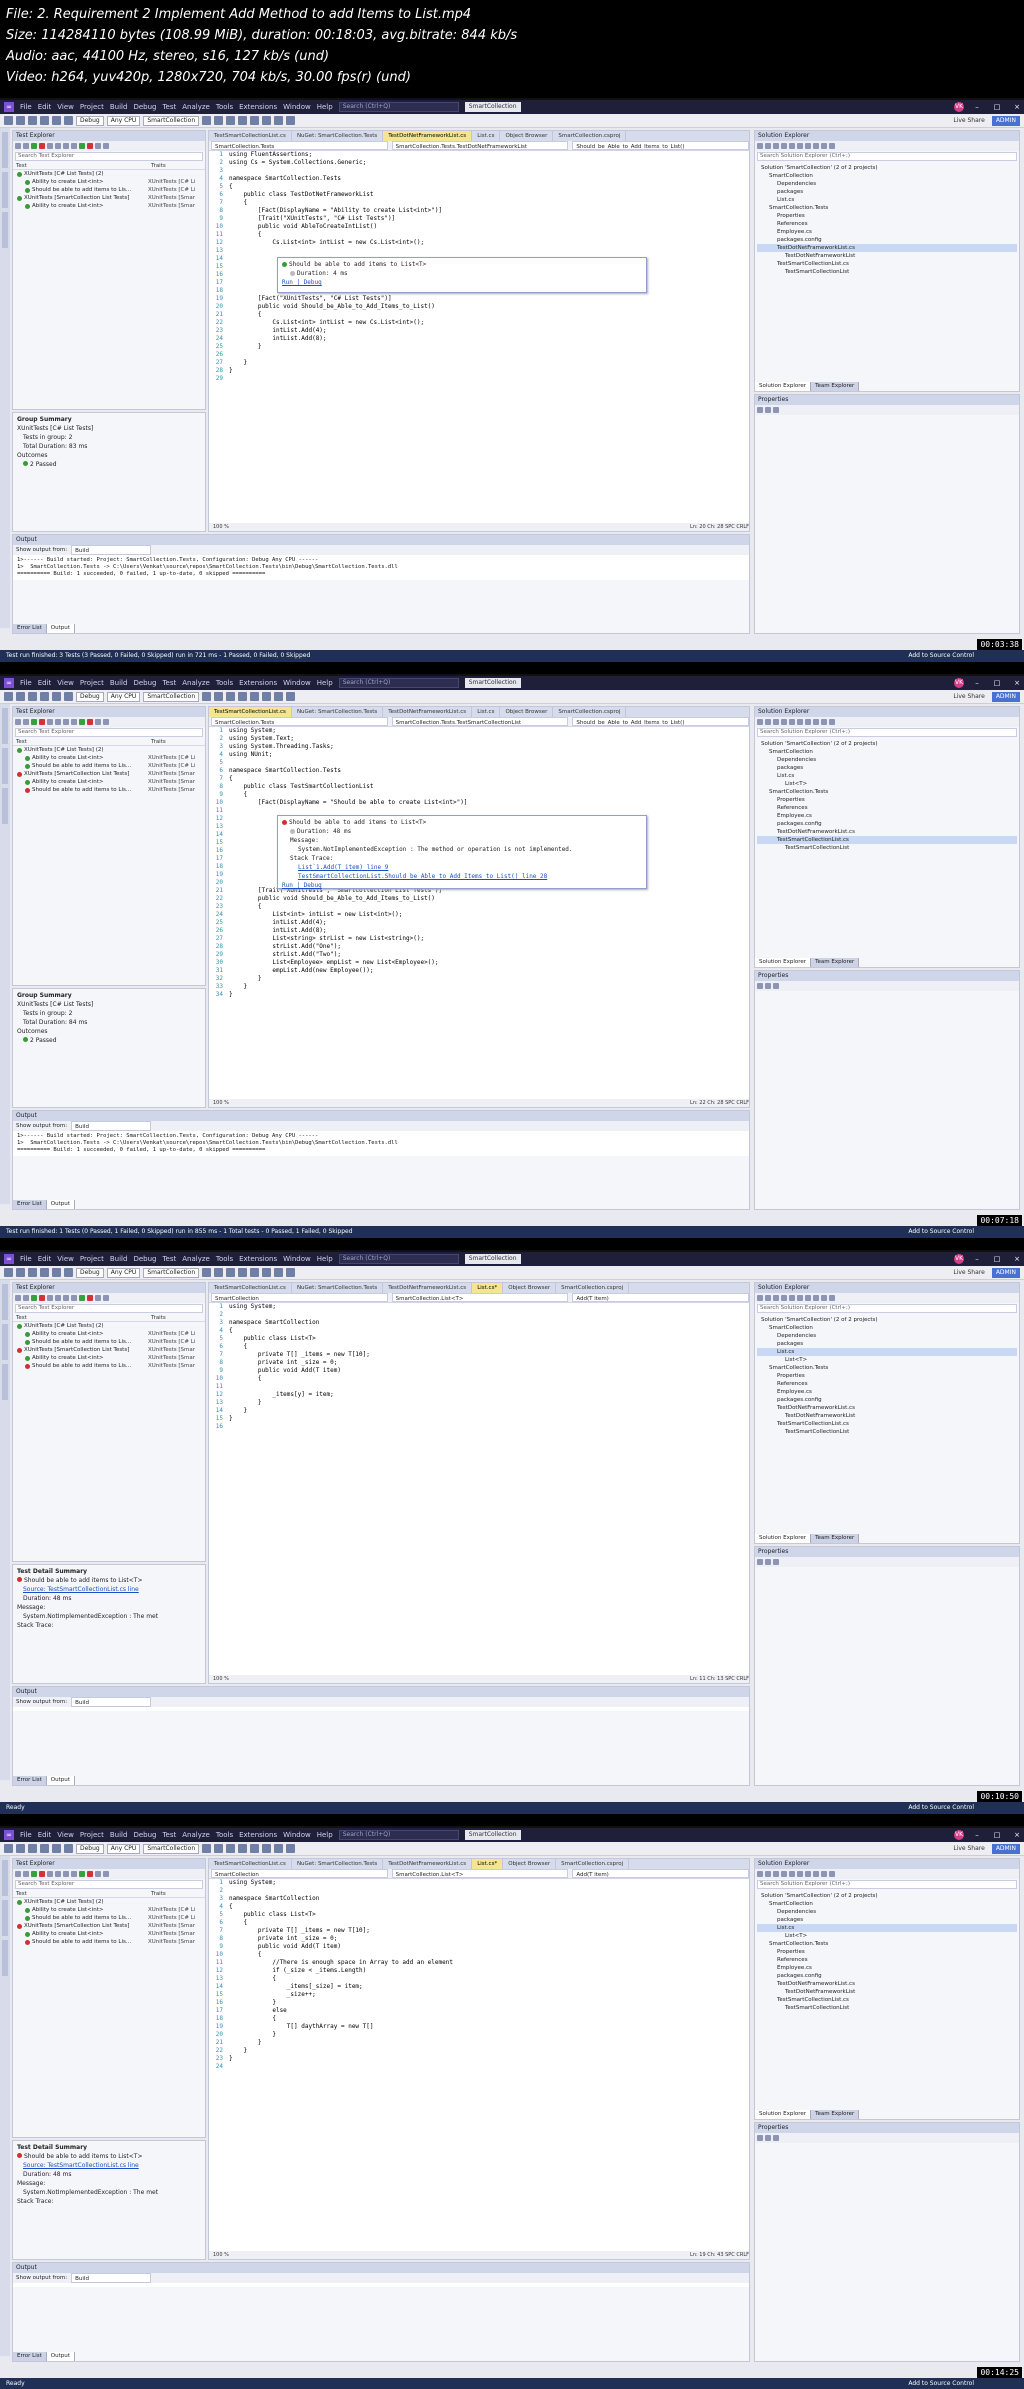 The height and width of the screenshot is (2389, 1024). Describe the element at coordinates (887, 272) in the screenshot. I see `solution-tree-item: TestSmartCollectionList` at that location.